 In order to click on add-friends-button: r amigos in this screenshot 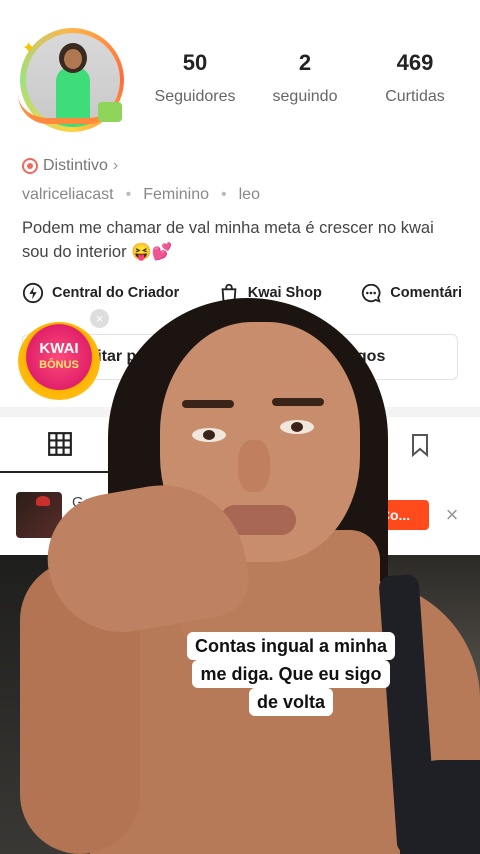, I will do `click(352, 357)`.